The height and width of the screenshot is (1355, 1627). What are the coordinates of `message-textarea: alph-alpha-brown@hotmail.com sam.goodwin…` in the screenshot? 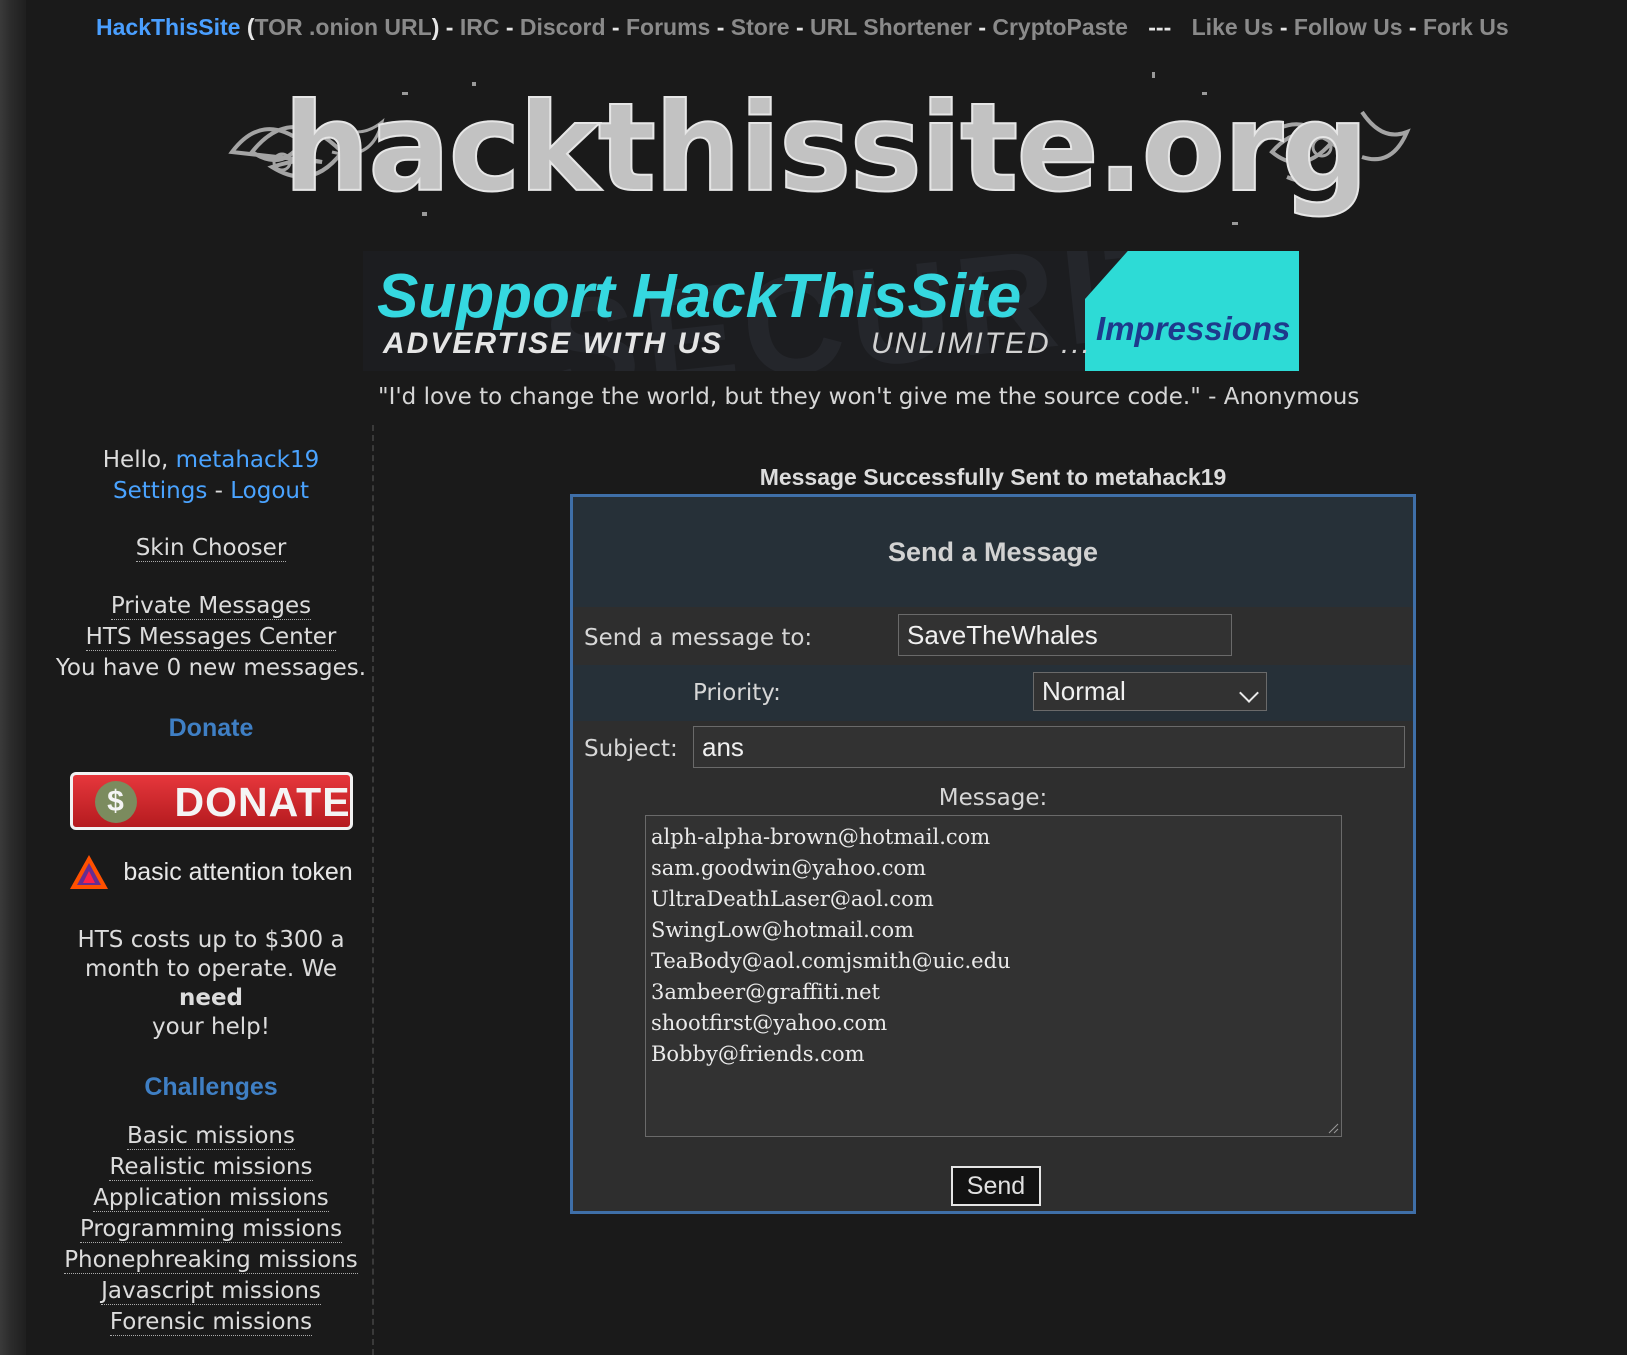 It's located at (993, 976).